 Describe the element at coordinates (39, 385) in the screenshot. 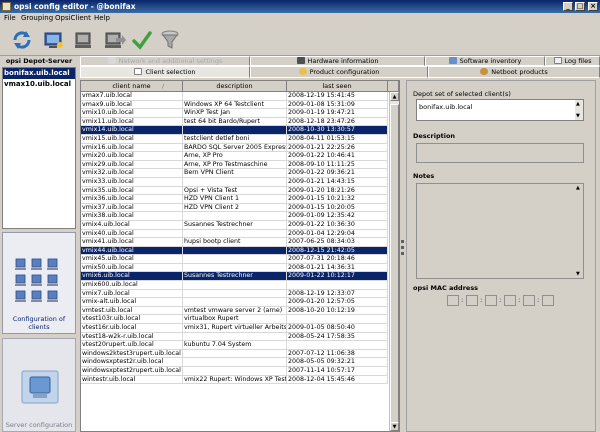

I see `server-configuration-button: Server configuration` at that location.